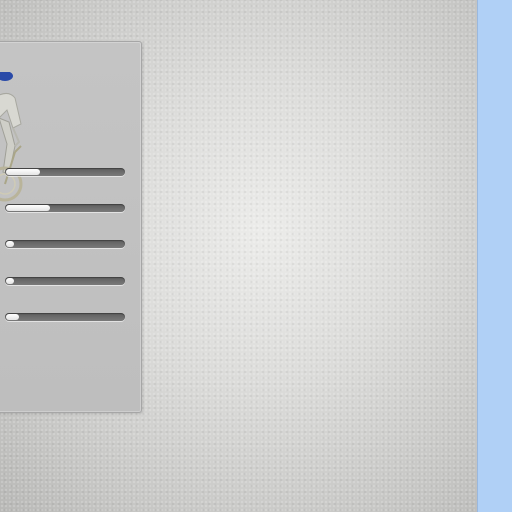 The height and width of the screenshot is (512, 512). What do you see at coordinates (28, 208) in the screenshot?
I see `slider-2-fill` at bounding box center [28, 208].